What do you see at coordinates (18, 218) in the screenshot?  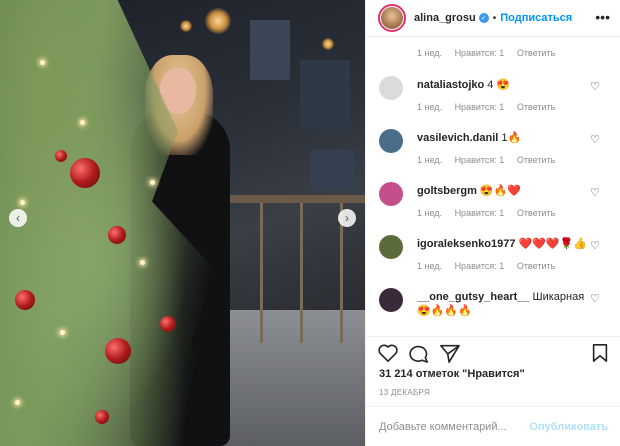 I see `chevron-left-icon: ‹` at bounding box center [18, 218].